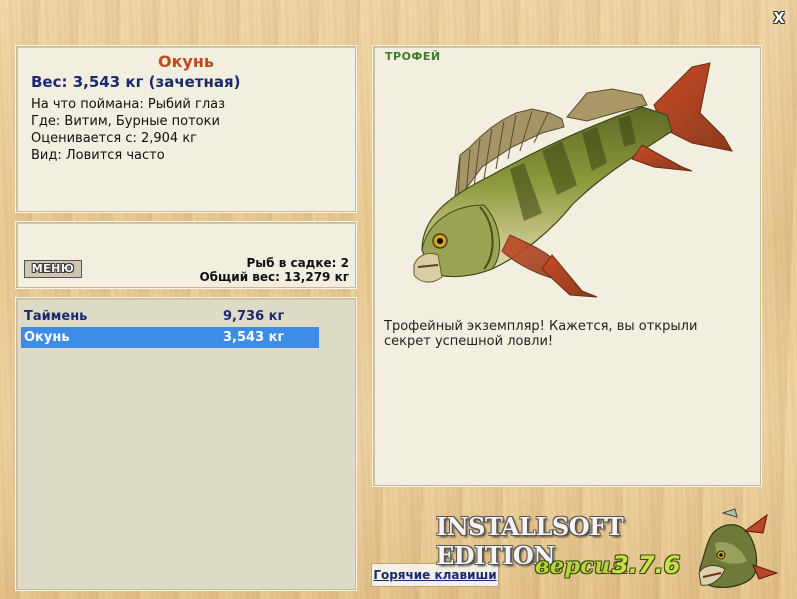 The image size is (797, 599). Describe the element at coordinates (186, 255) in the screenshot. I see `keeper-panel: МЕНЮ Рыб в садке: 2 Общий вес: 13,279 кг` at that location.